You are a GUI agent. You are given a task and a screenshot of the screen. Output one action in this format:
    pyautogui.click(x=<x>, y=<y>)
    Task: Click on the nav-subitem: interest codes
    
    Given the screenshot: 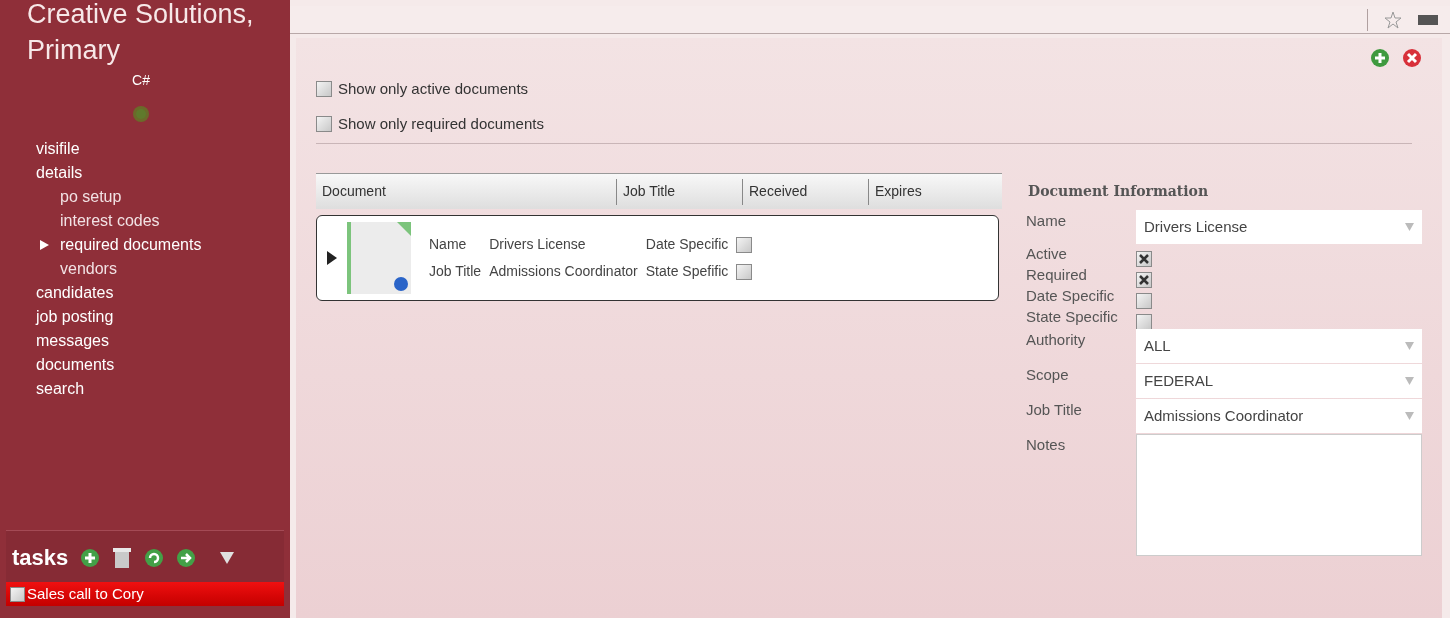 What is the action you would take?
    pyautogui.click(x=145, y=221)
    